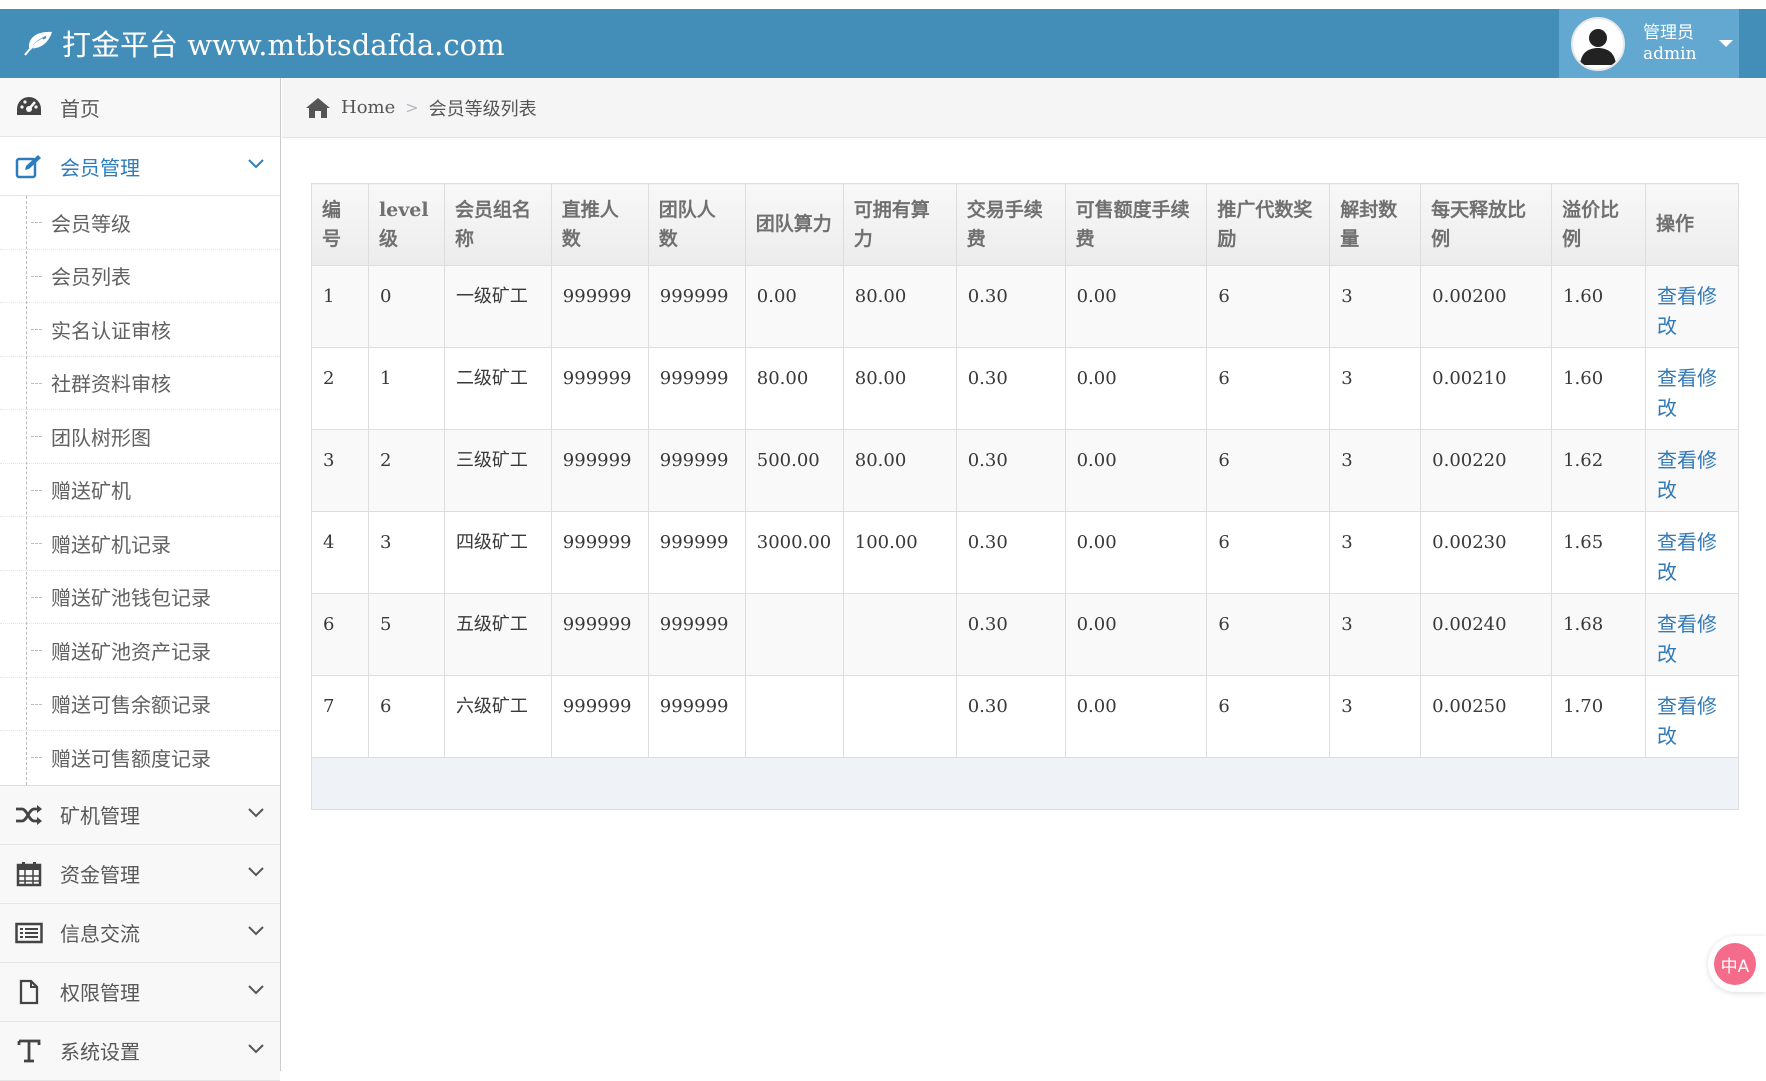 This screenshot has height=1081, width=1766. Describe the element at coordinates (140, 1051) in the screenshot. I see `sidebar-item-system-settings: 系统设置` at that location.